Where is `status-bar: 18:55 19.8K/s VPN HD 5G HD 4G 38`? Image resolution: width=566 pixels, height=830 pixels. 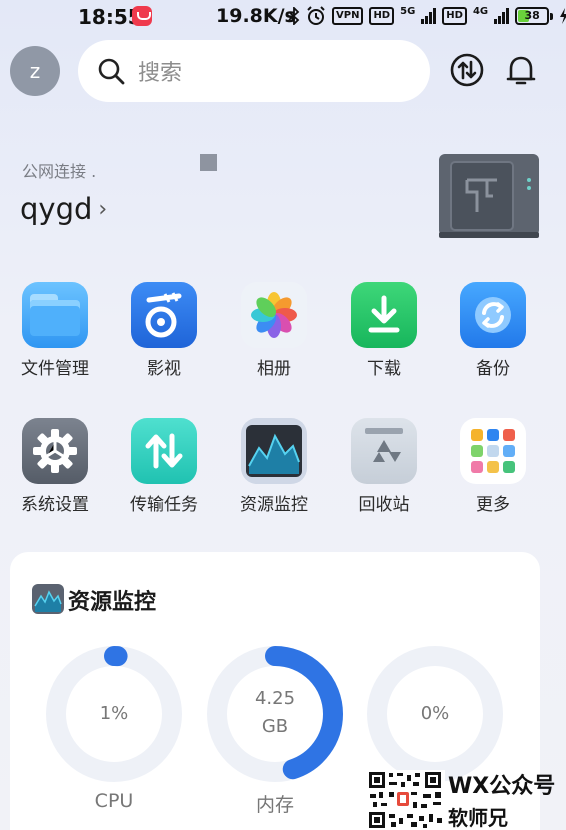
status-bar: 18:55 19.8K/s VPN HD 5G HD 4G 38 is located at coordinates (283, 16).